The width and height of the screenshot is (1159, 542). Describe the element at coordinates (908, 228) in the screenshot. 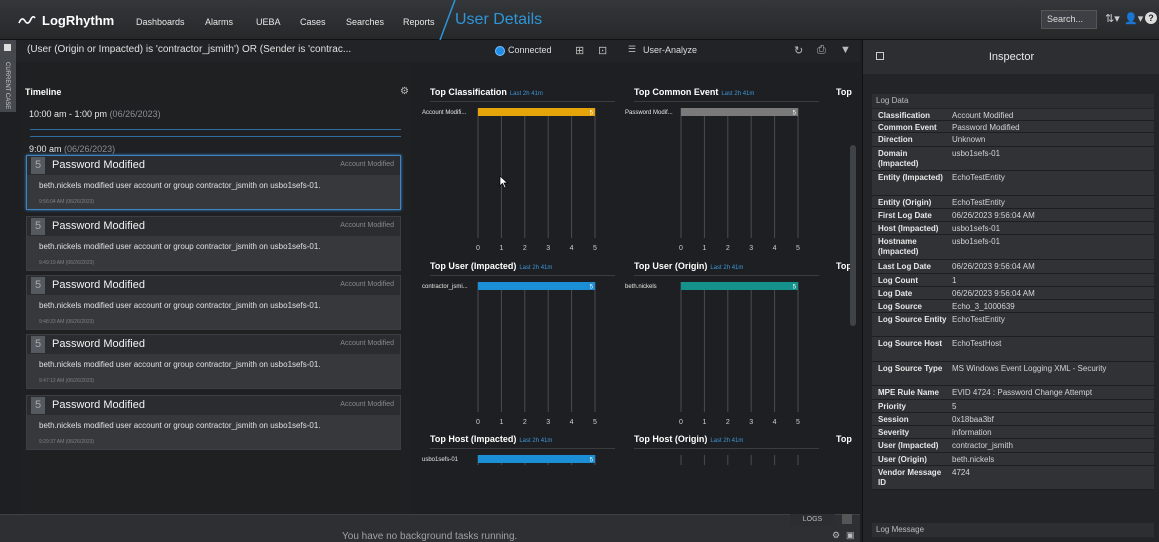

I see `field-key: Host (Impacted)` at that location.